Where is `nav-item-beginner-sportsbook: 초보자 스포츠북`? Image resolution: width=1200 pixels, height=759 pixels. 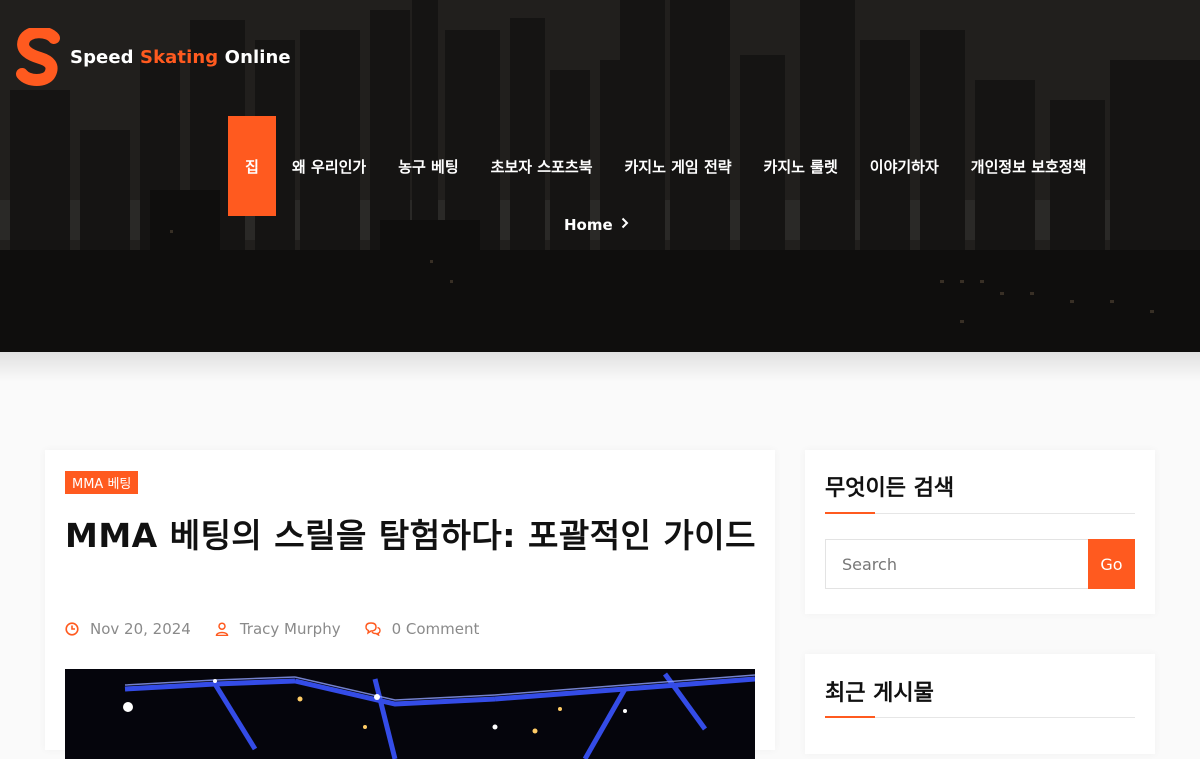 nav-item-beginner-sportsbook: 초보자 스포츠북 is located at coordinates (542, 166).